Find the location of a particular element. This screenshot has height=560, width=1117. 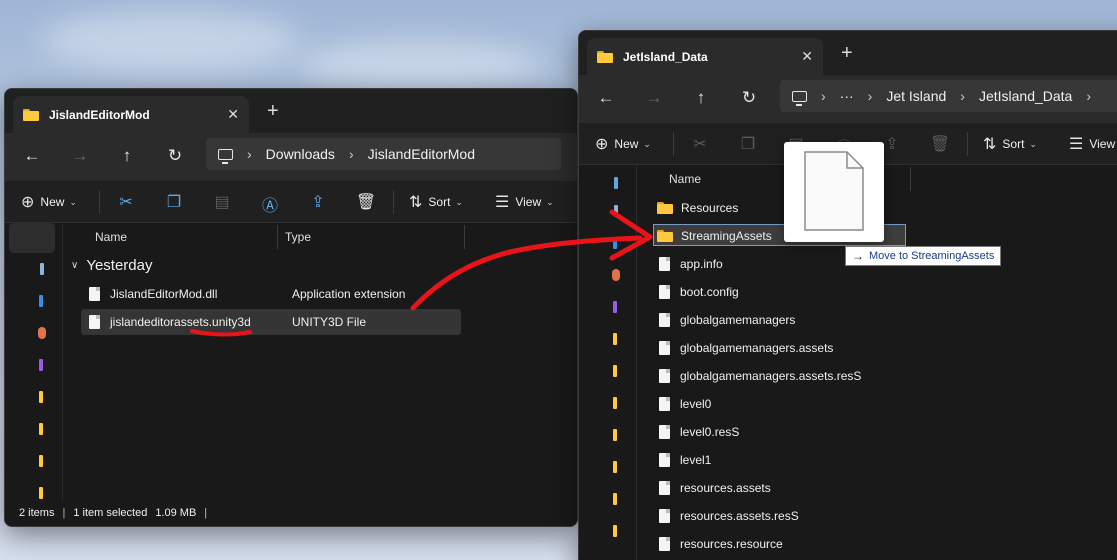

chevron-down-icon: ⌄ is located at coordinates (550, 201).